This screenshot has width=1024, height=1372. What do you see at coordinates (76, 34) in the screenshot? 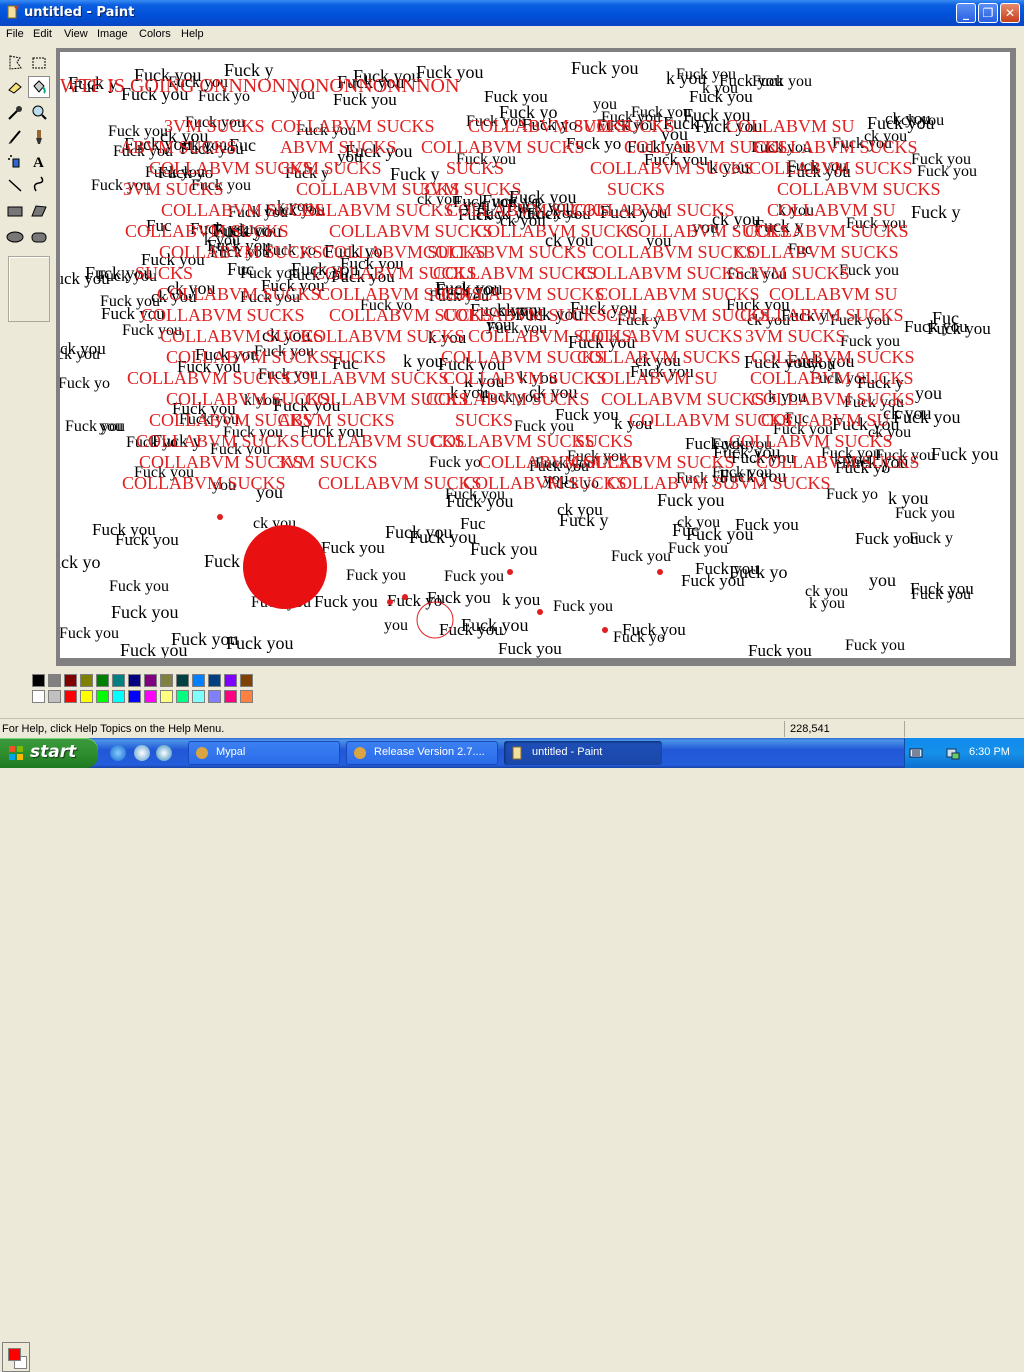
I see `menu-view: View` at bounding box center [76, 34].